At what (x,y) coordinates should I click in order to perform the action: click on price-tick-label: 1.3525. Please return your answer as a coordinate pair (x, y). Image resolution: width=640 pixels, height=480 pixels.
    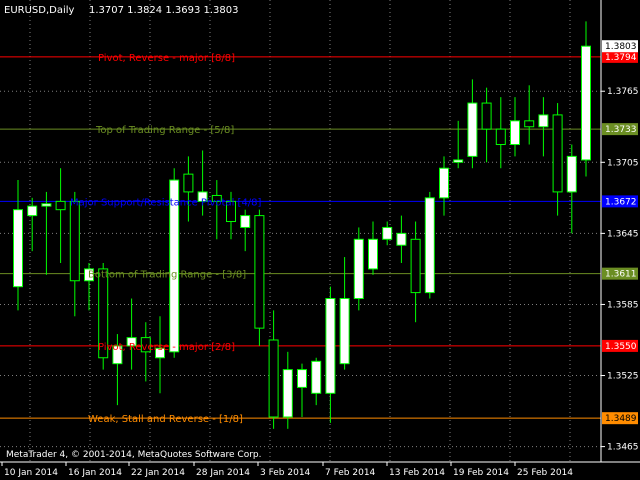
    Looking at the image, I should click on (623, 377).